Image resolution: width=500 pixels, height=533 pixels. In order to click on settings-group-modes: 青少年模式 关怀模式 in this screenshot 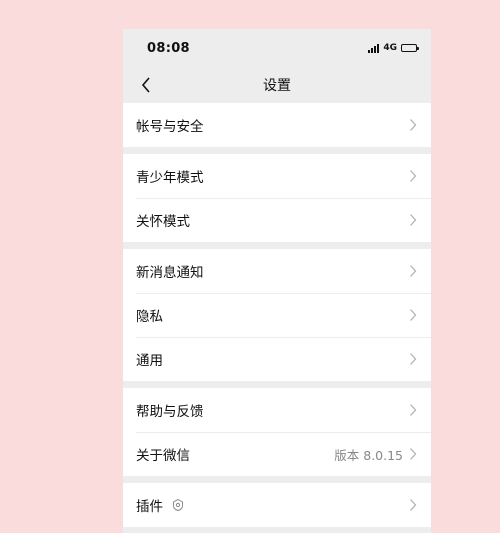, I will do `click(277, 198)`.